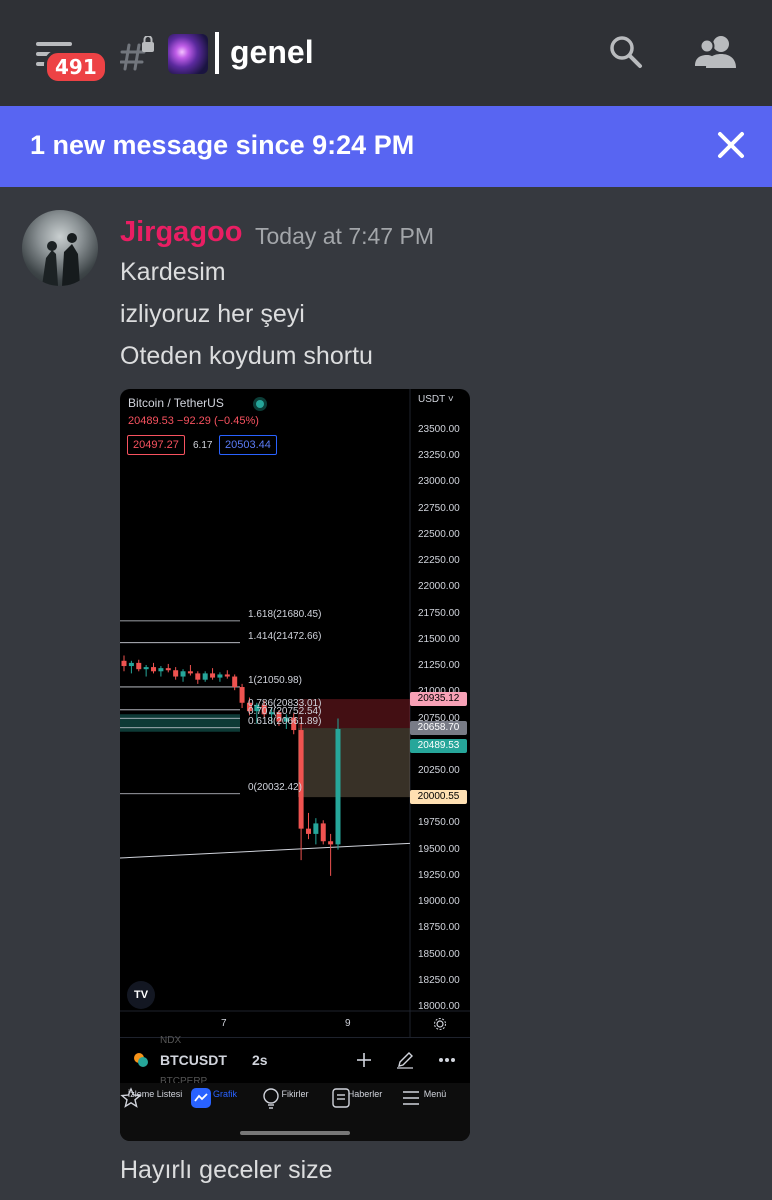 Image resolution: width=772 pixels, height=1200 pixels. I want to click on y-tick-label: 18750.00, so click(439, 928).